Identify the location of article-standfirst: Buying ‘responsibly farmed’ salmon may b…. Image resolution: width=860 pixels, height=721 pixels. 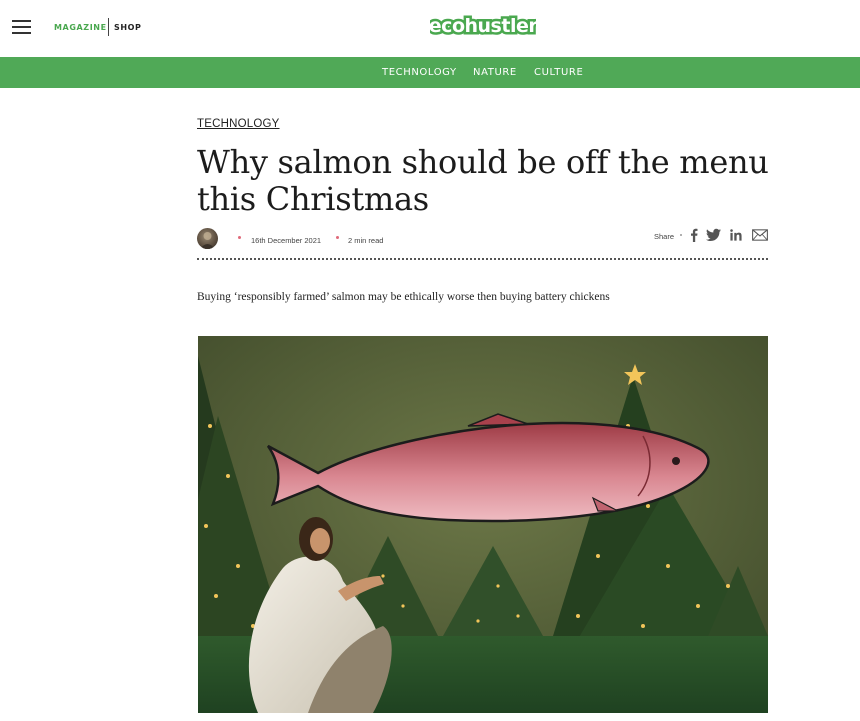
(403, 297).